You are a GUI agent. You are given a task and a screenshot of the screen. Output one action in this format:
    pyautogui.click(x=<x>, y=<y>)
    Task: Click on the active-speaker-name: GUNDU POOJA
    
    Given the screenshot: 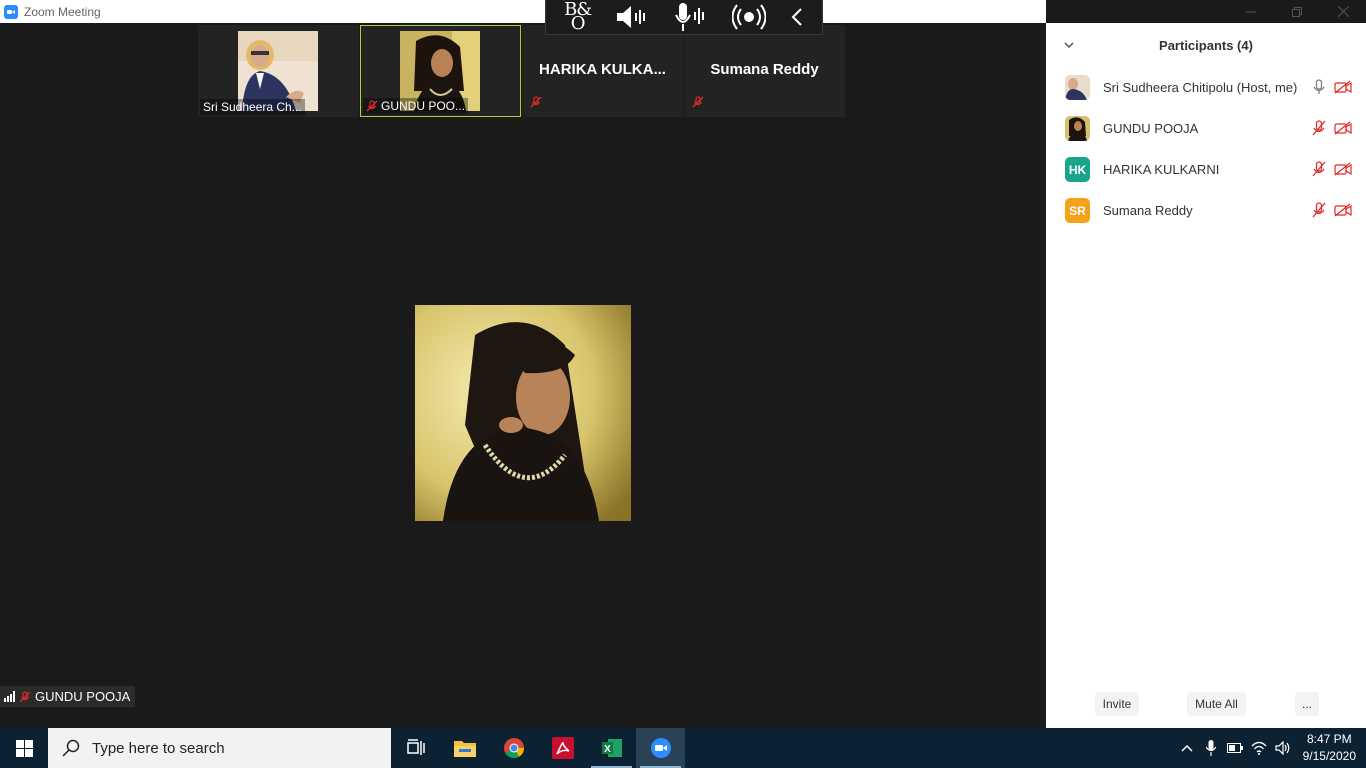 What is the action you would take?
    pyautogui.click(x=83, y=696)
    